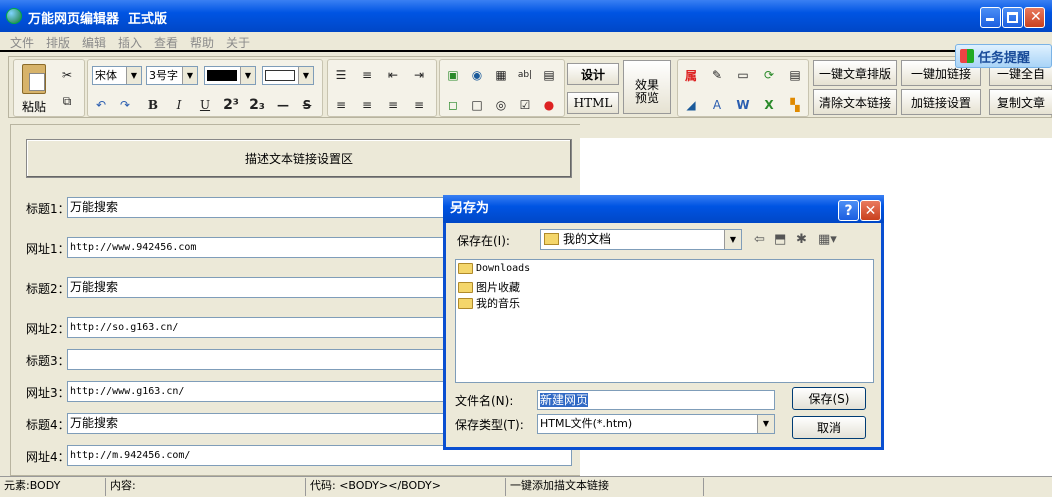 The width and height of the screenshot is (1052, 497). I want to click on outdent-icon: ⇤, so click(393, 75).